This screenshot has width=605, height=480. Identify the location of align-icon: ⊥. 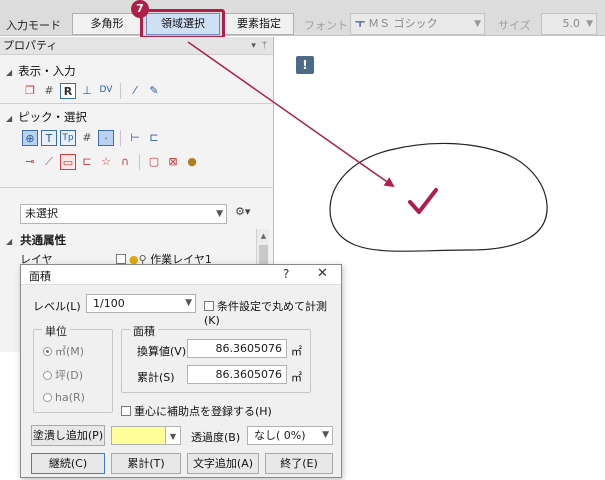
(87, 91).